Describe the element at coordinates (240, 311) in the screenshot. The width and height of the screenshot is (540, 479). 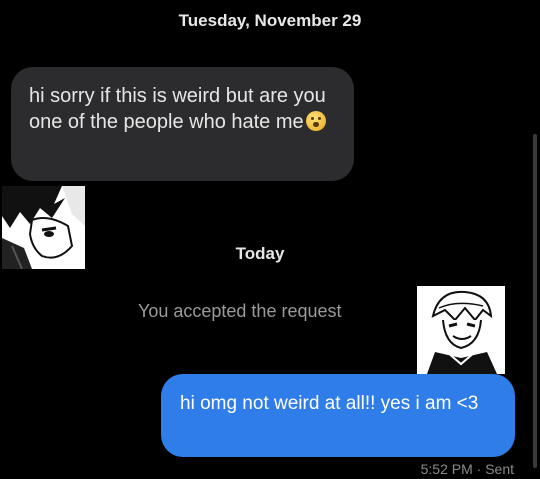
I see `system-message: You accepted the request` at that location.